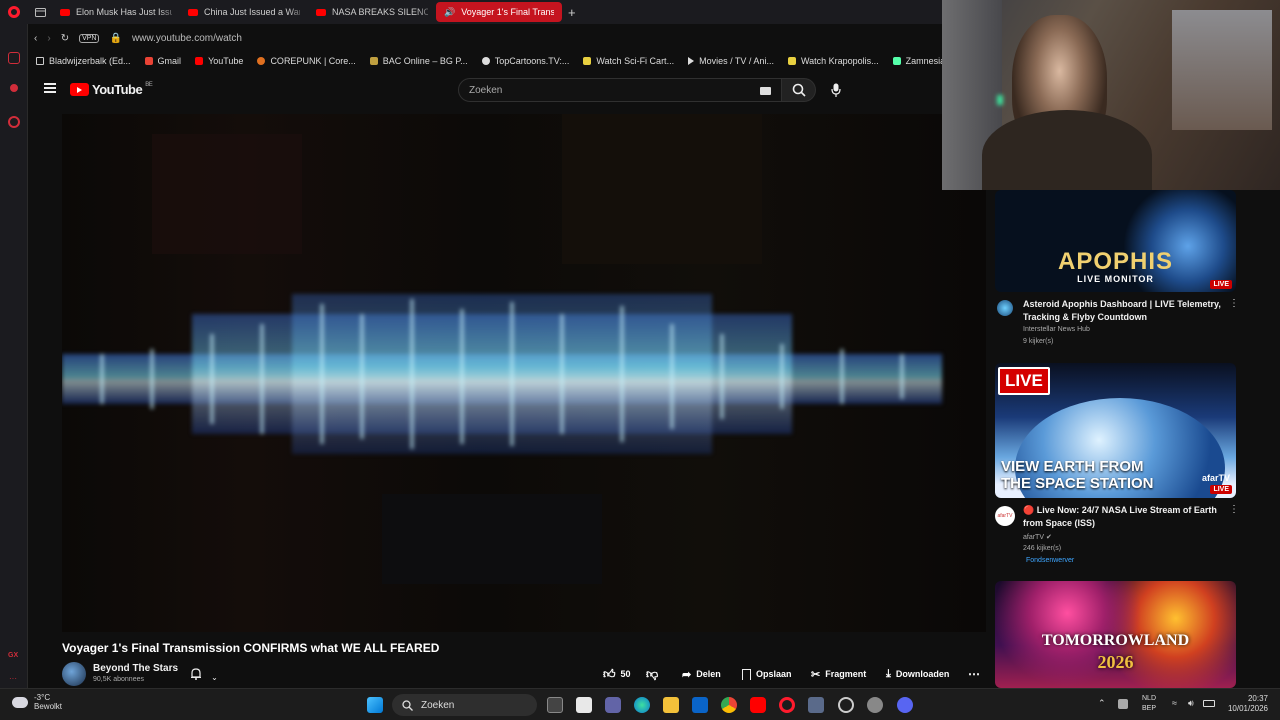 Image resolution: width=1280 pixels, height=720 pixels. Describe the element at coordinates (40, 12) in the screenshot. I see `tab-workspace-icon` at that location.